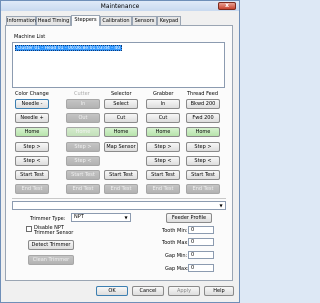 This screenshot has height=303, width=320. What do you see at coordinates (203, 175) in the screenshot?
I see `thread-feed-start-test-button: Start Test` at bounding box center [203, 175].